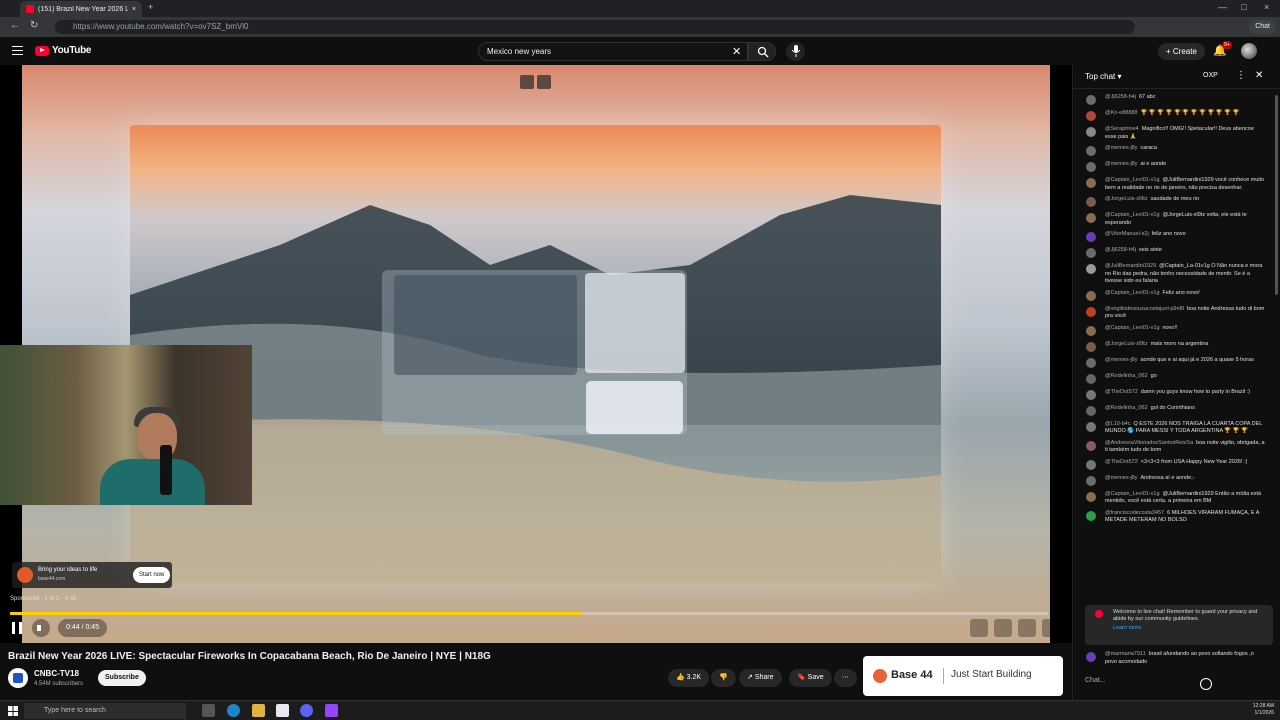 The width and height of the screenshot is (1280, 720). What do you see at coordinates (42, 50) in the screenshot?
I see `youtube-play-icon` at bounding box center [42, 50].